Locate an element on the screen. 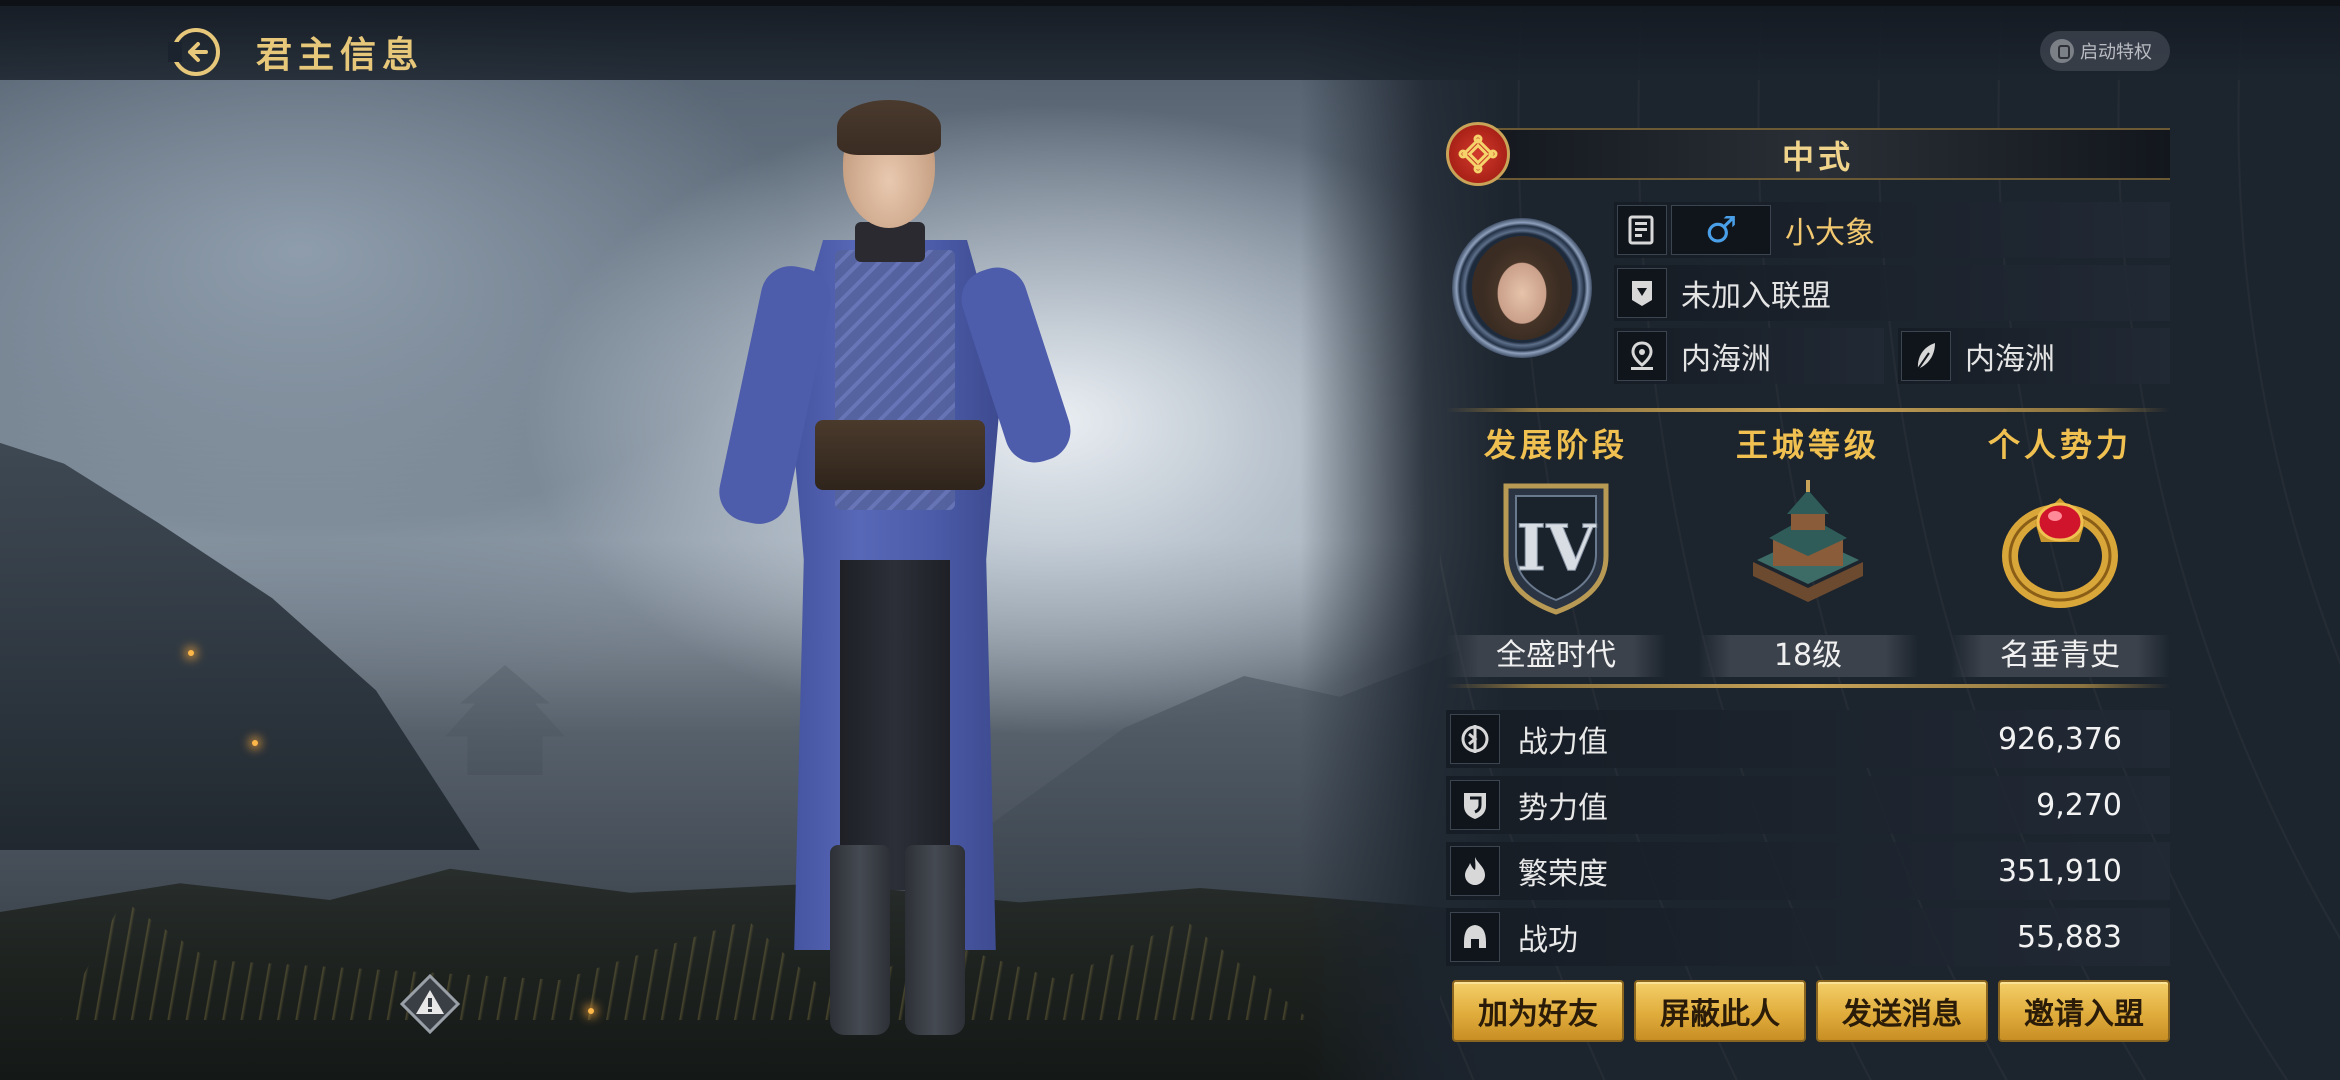 Image resolution: width=2340 pixels, height=1080 pixels. lord-character-model is located at coordinates (896, 572).